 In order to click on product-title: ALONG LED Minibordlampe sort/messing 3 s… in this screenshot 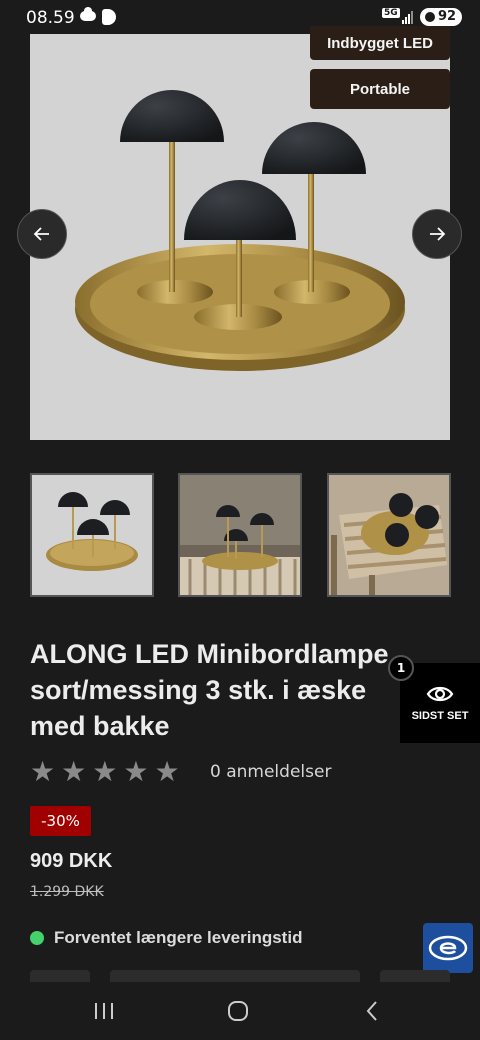, I will do `click(220, 690)`.